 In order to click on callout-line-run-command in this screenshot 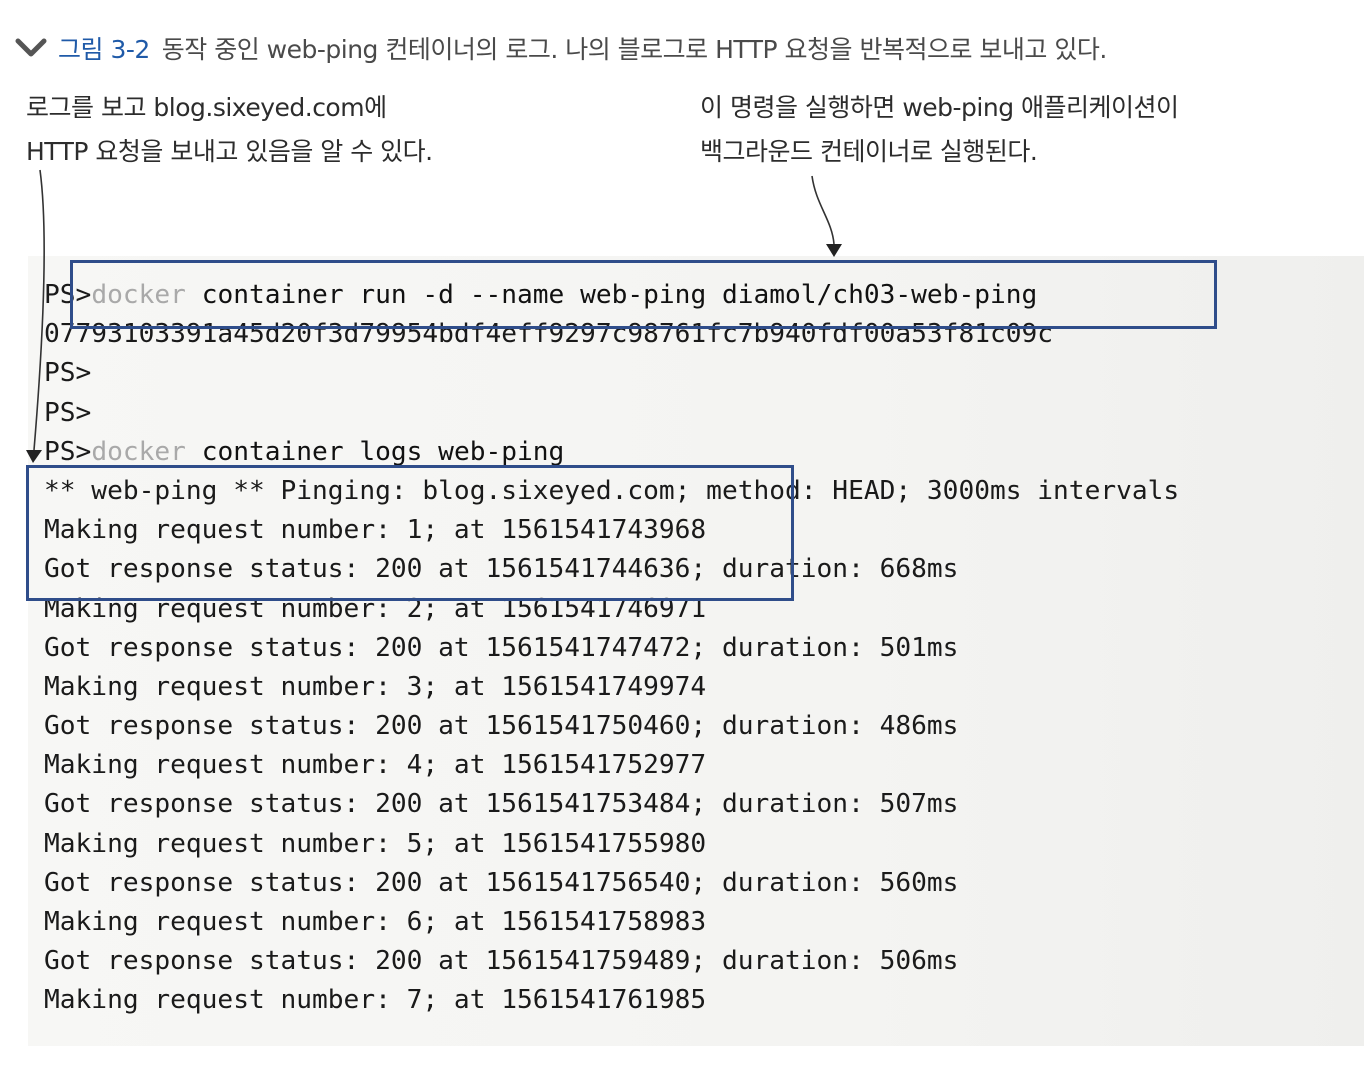, I will do `click(823, 210)`.